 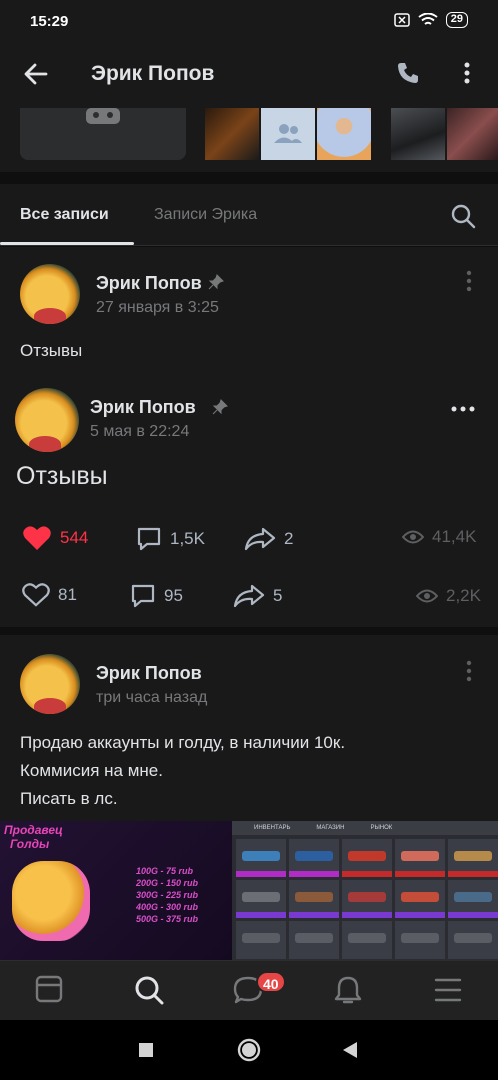 I want to click on price-item: 300G - 225 rub, so click(x=167, y=895).